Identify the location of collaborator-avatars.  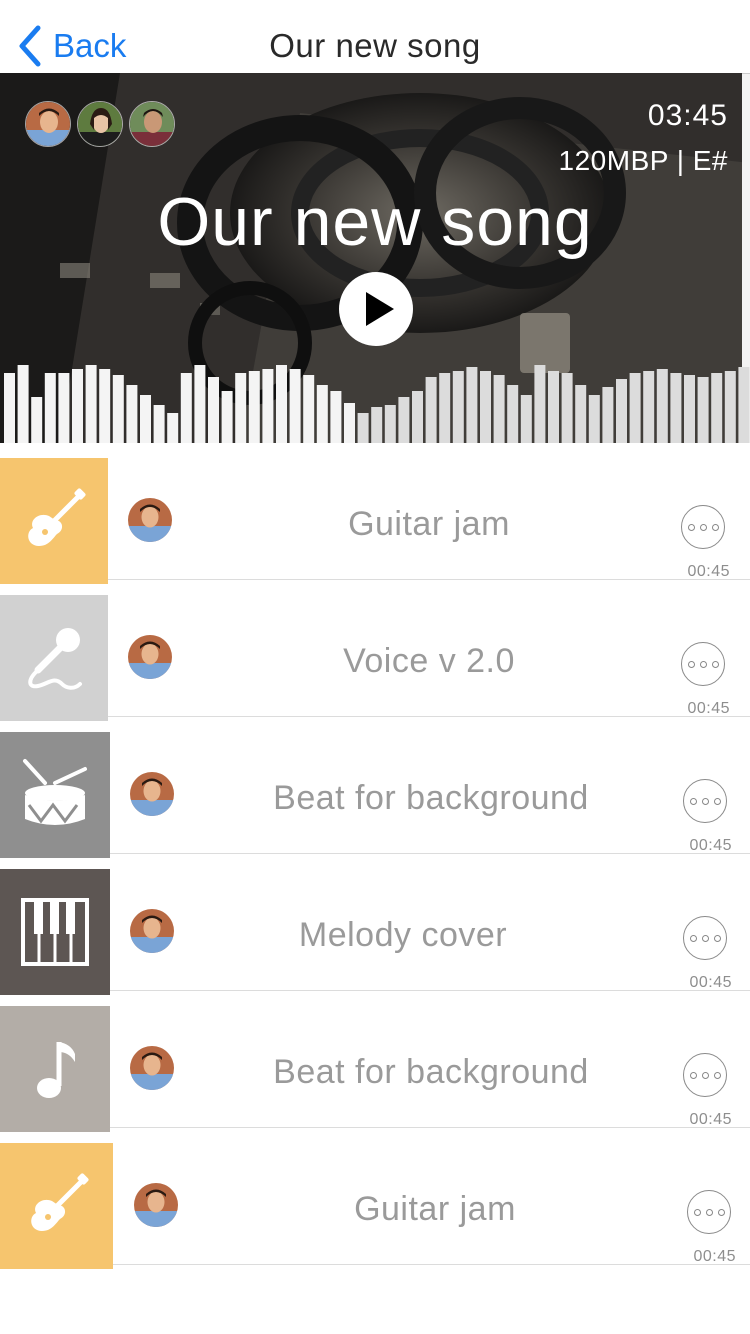
(100, 124).